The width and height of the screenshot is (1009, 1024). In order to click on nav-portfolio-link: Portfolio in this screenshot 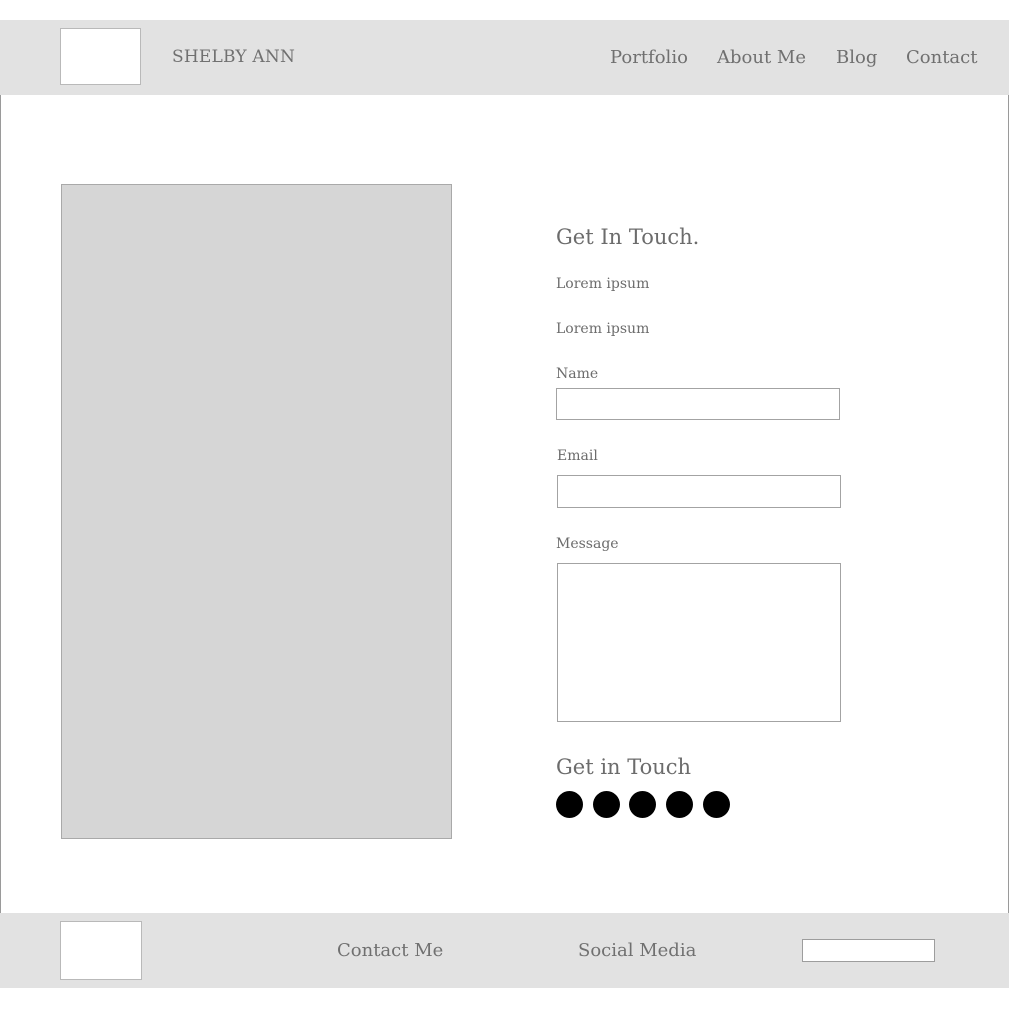, I will do `click(649, 57)`.